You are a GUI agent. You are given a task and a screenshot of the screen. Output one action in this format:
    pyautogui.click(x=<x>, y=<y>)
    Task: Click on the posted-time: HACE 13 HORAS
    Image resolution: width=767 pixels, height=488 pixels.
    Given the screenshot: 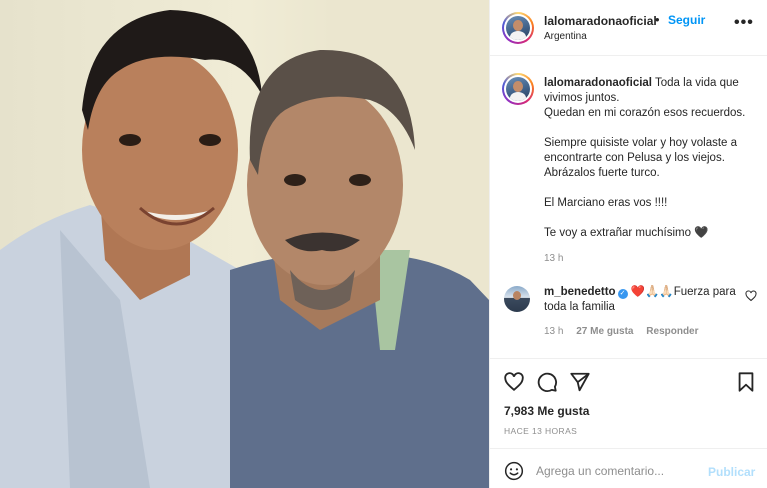 What is the action you would take?
    pyautogui.click(x=540, y=431)
    